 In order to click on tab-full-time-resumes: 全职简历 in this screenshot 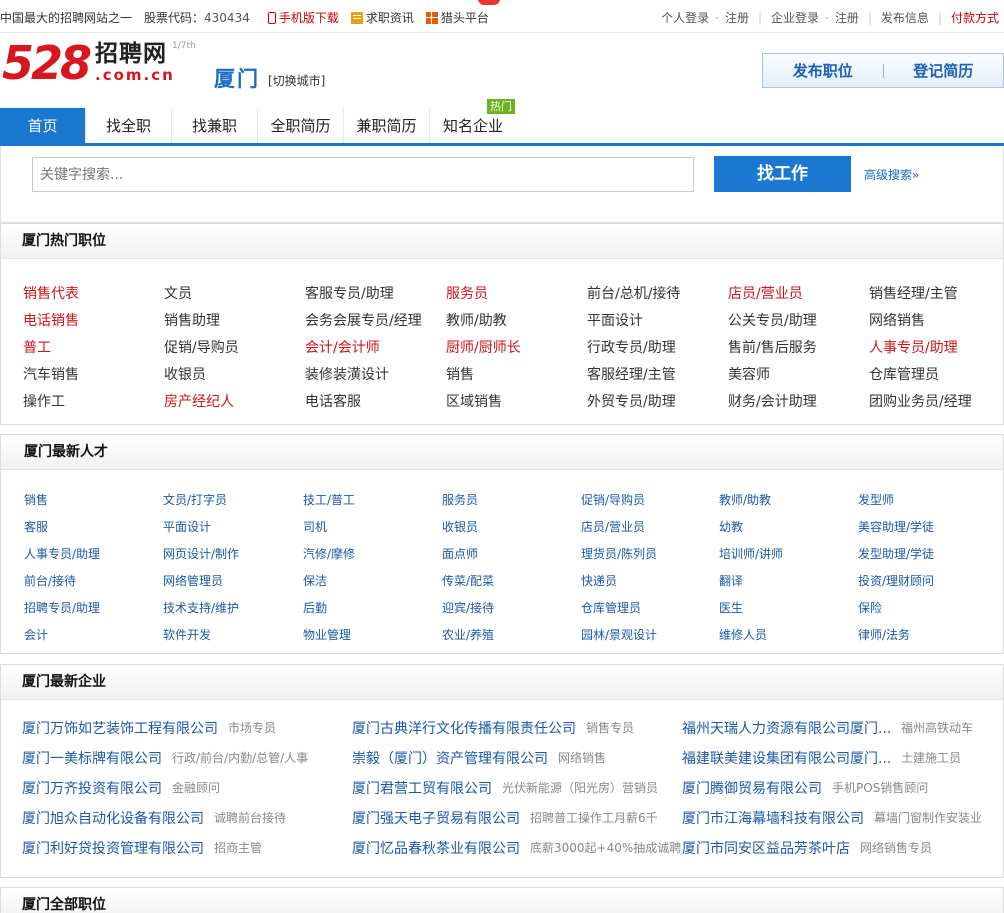, I will do `click(301, 125)`.